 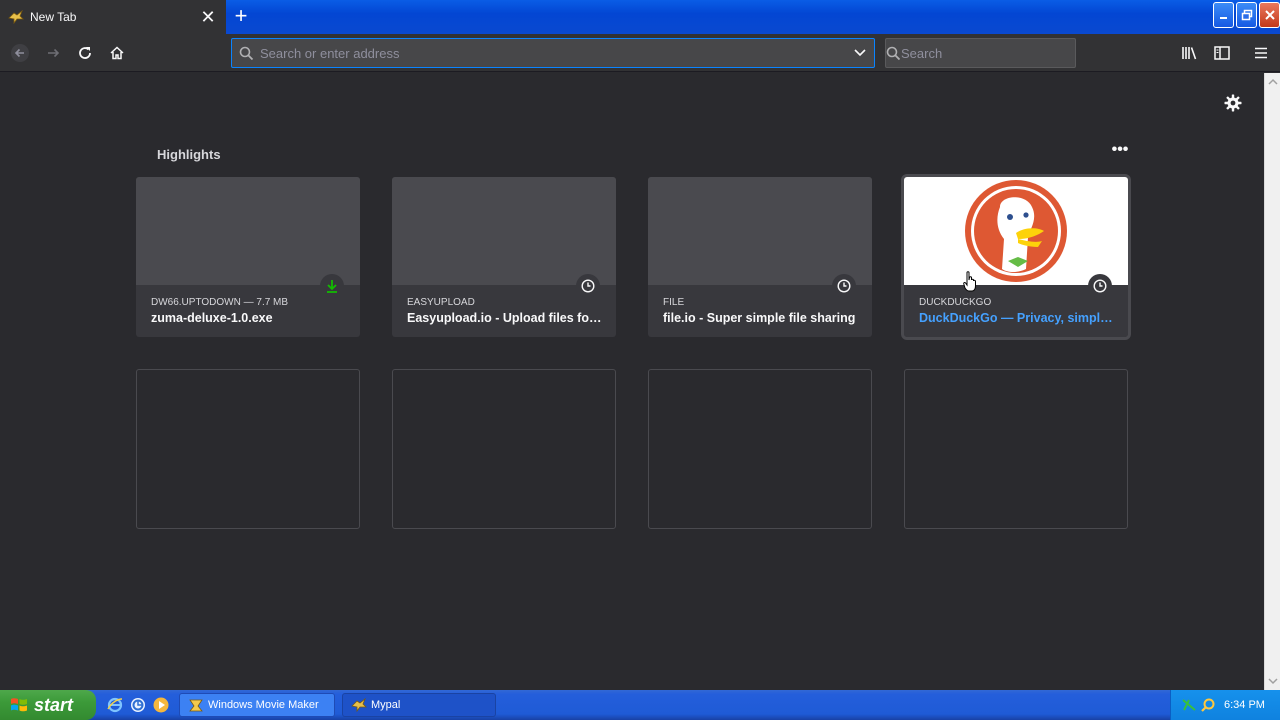 I want to click on task-label: Windows Movie Maker, so click(x=263, y=705).